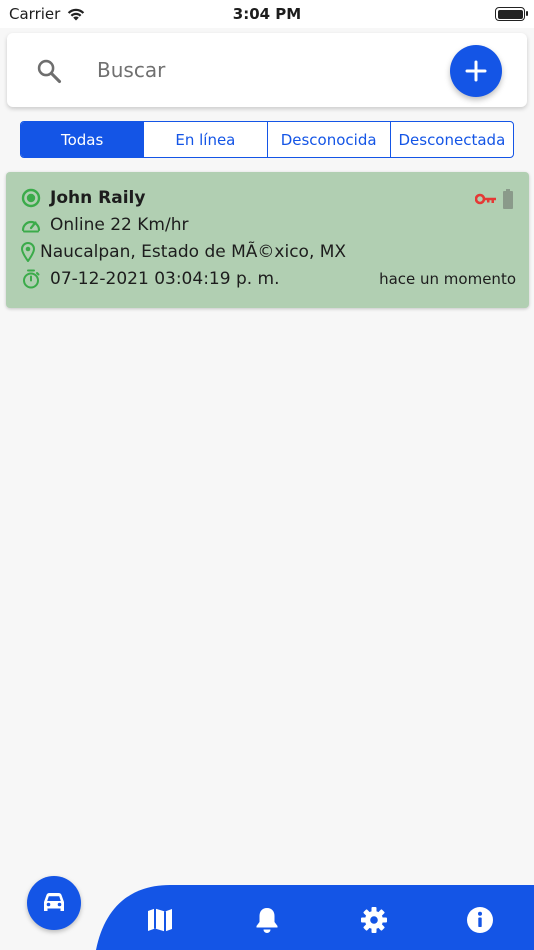 The height and width of the screenshot is (950, 534). I want to click on status-filter: Todas En línea Desconocida Desconectada, so click(267, 139).